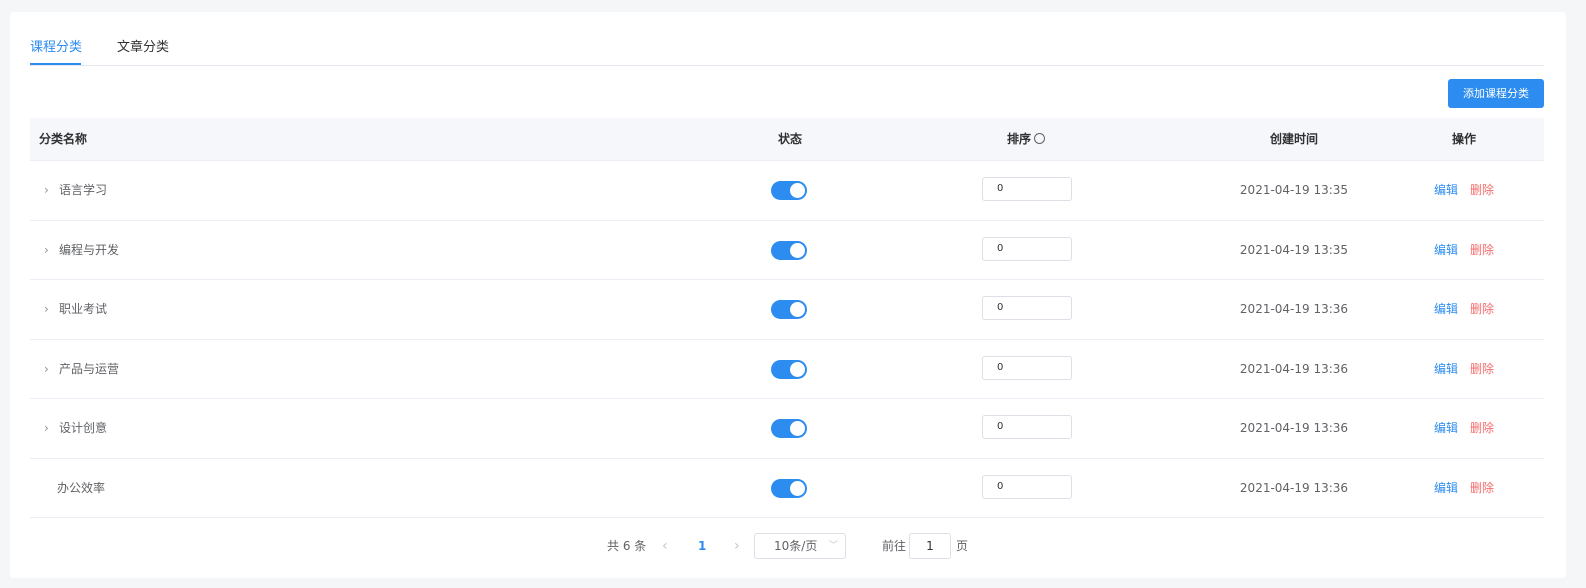  Describe the element at coordinates (833, 546) in the screenshot. I see `chevron-down-icon: ﹀` at that location.